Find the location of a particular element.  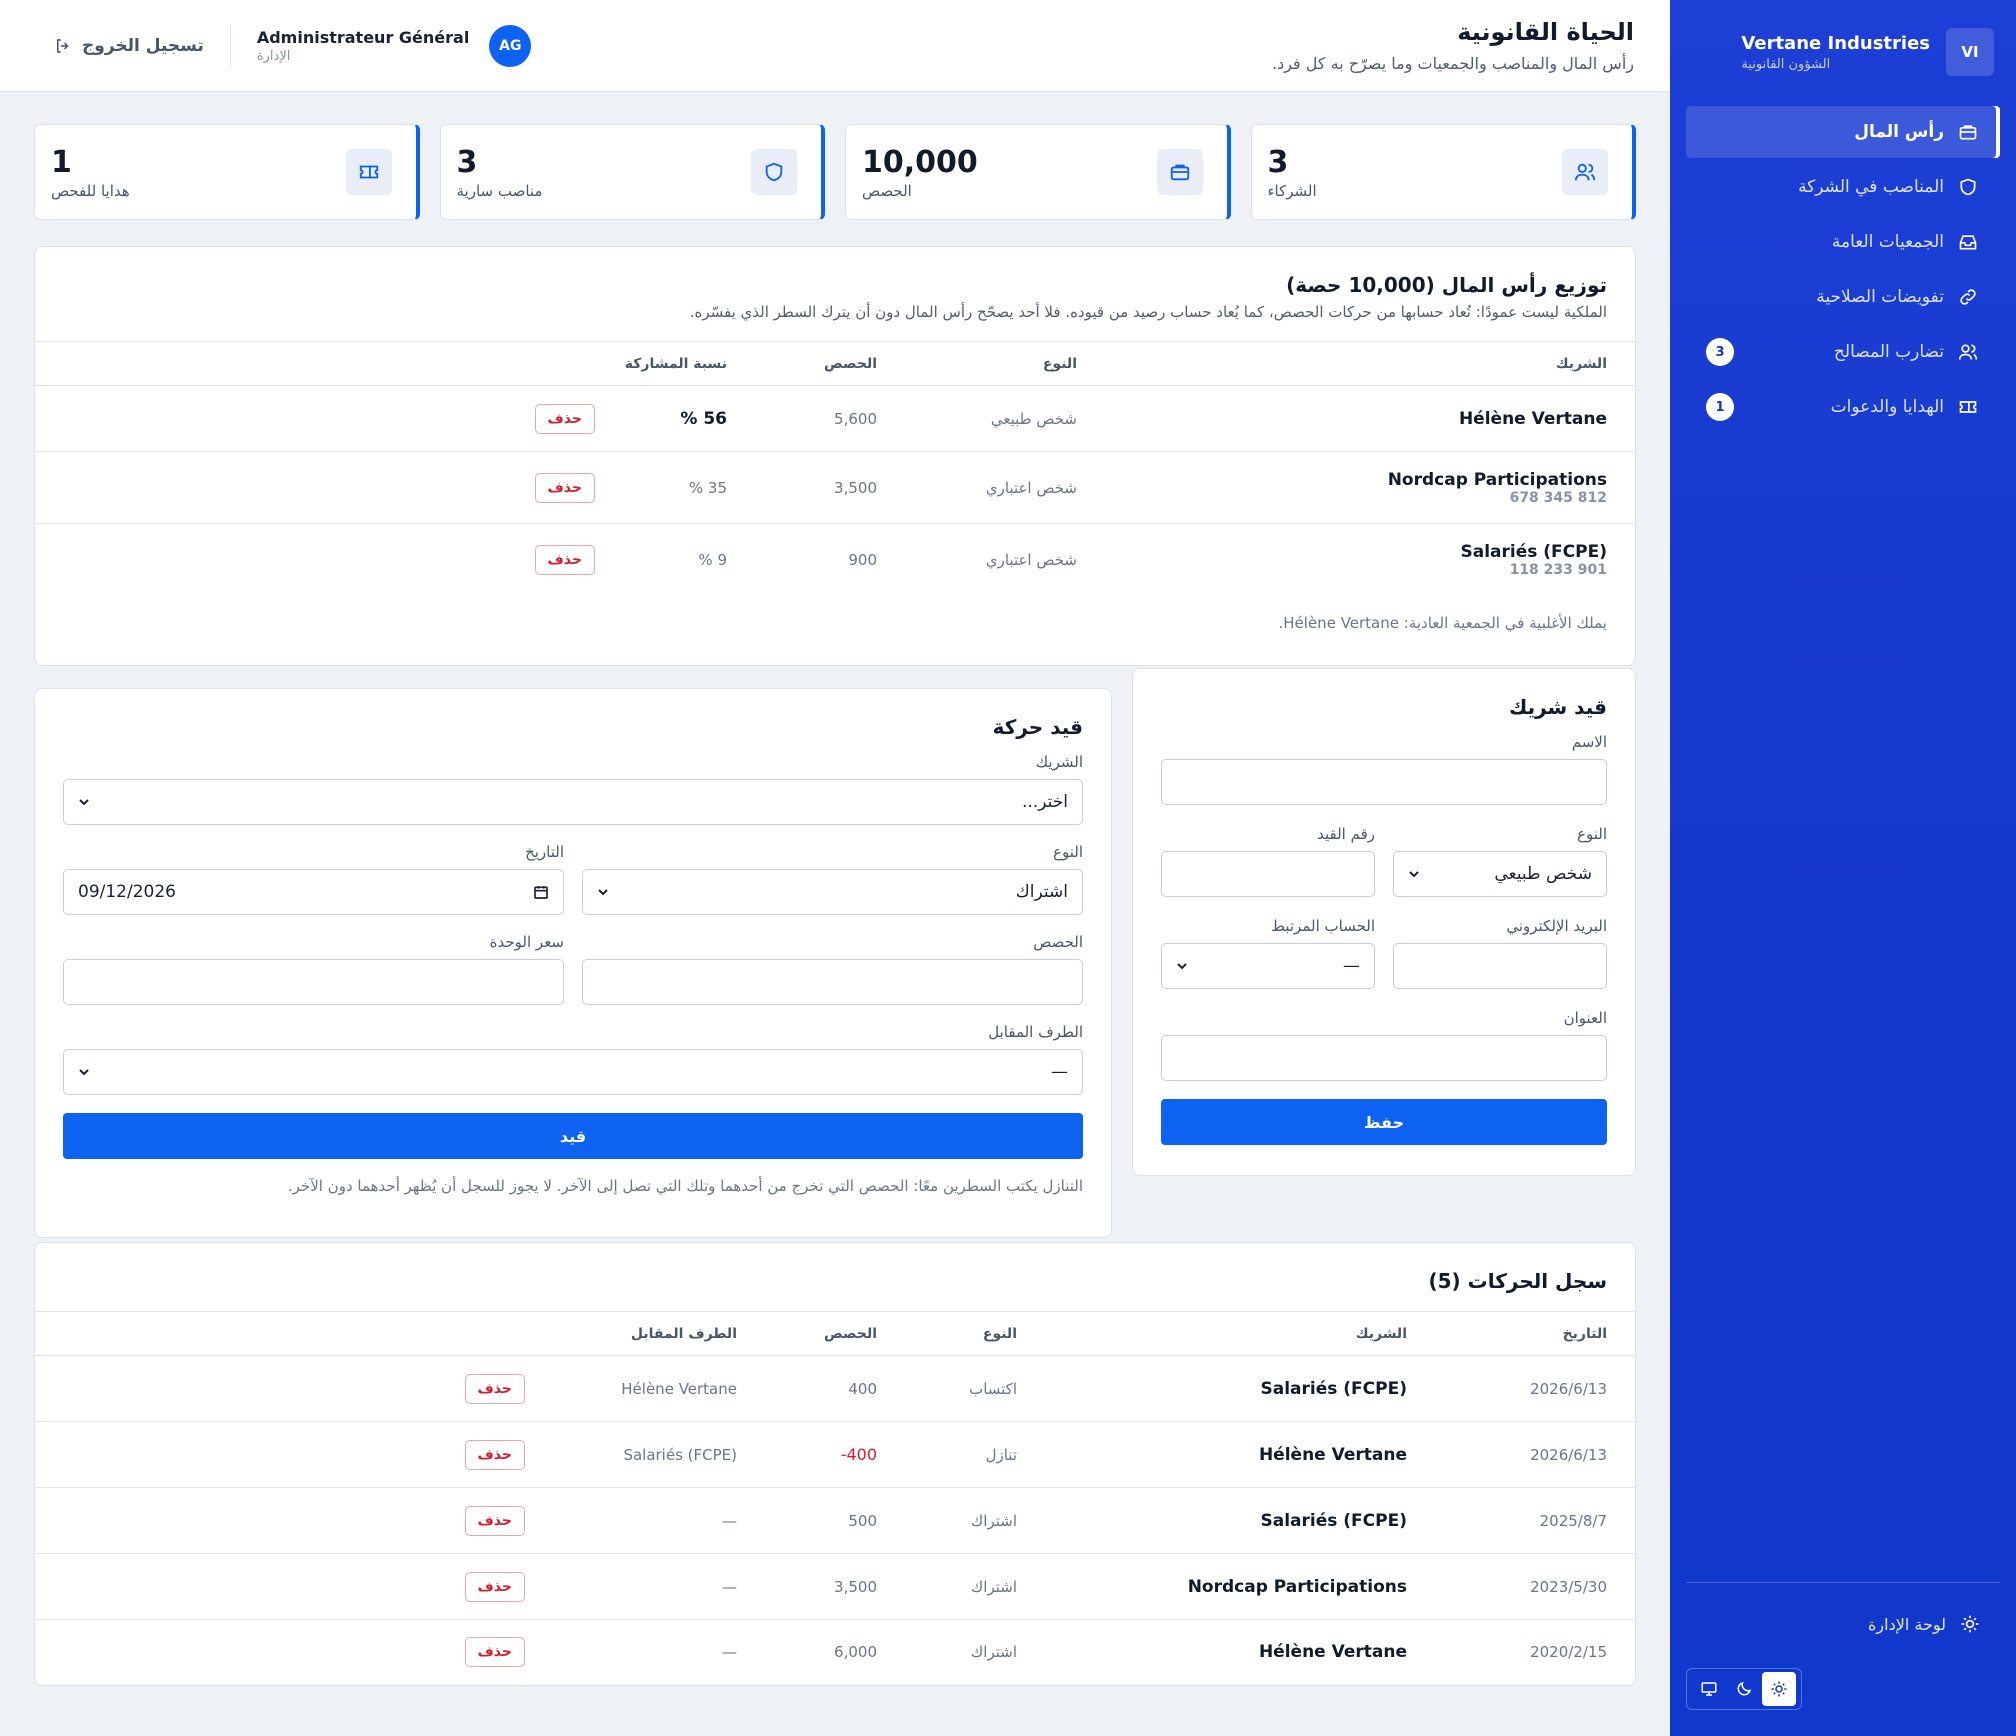

partner-percentage: 9 % is located at coordinates (712, 559).